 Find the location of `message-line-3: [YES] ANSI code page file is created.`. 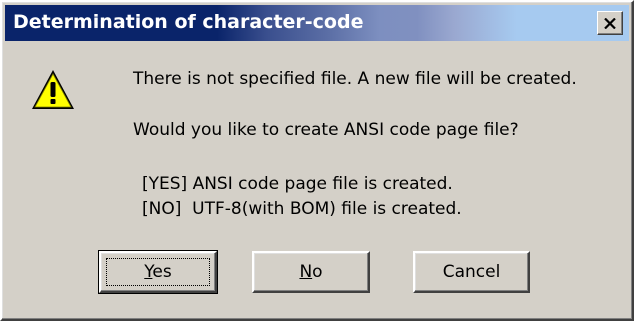

message-line-3: [YES] ANSI code page file is created. is located at coordinates (297, 184).